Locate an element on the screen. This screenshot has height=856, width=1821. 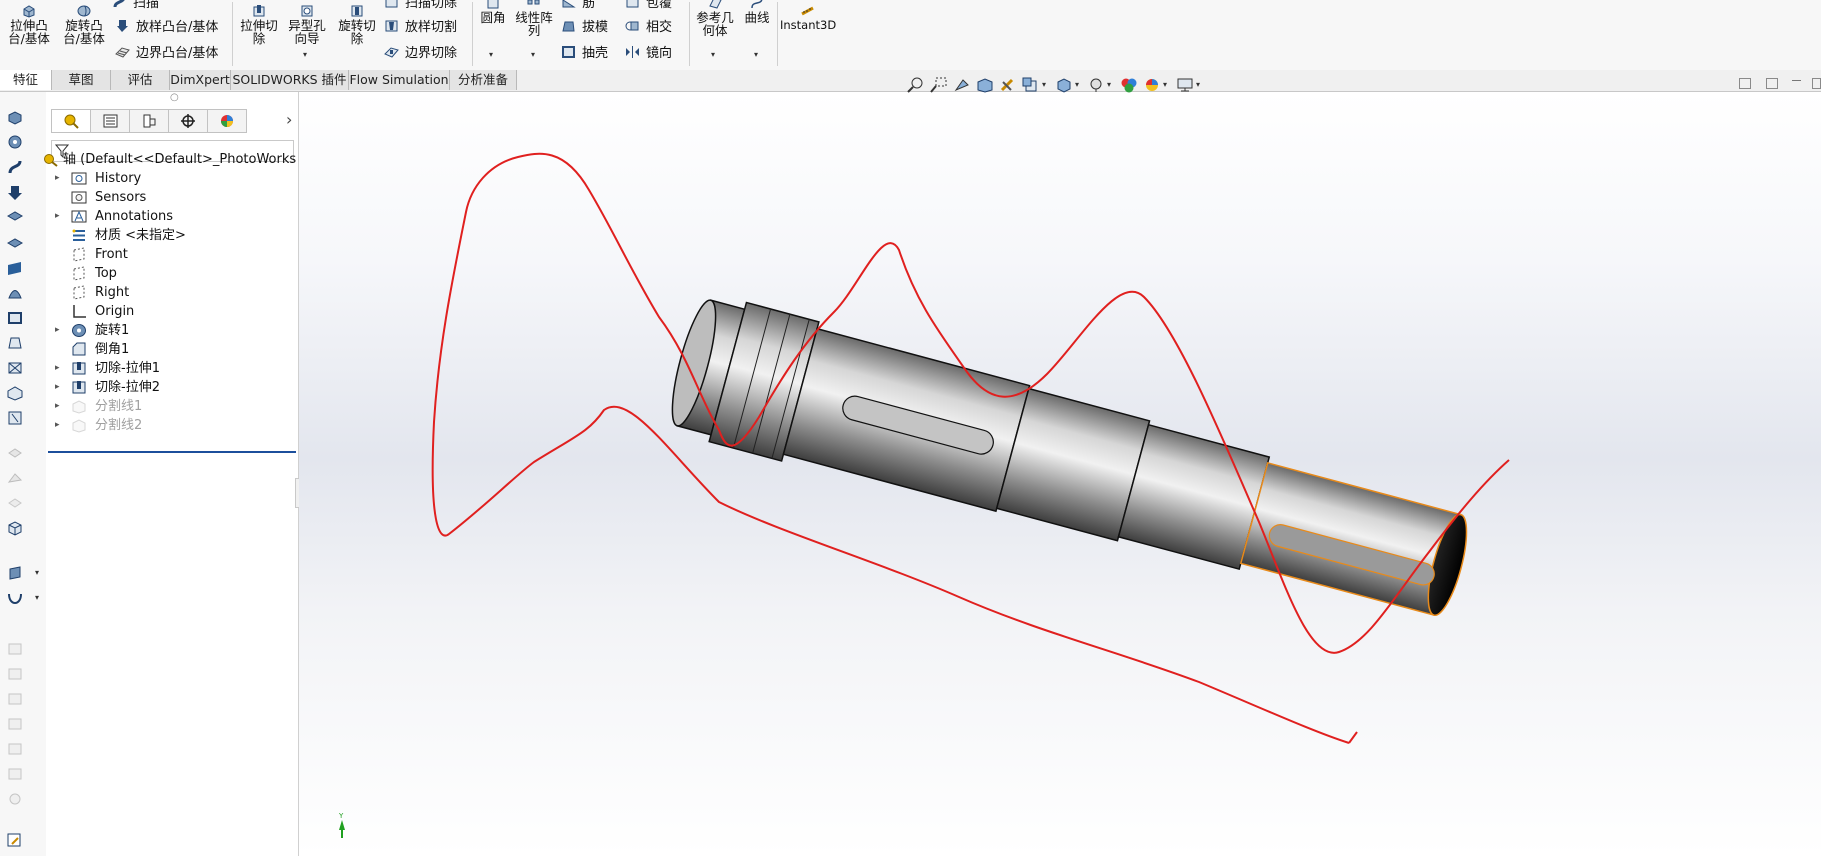
part-icon is located at coordinates (15, 528).